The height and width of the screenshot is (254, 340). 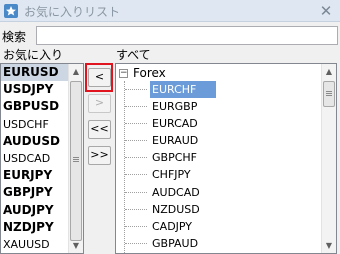 I want to click on symbol-label: EURCAD, so click(x=175, y=124).